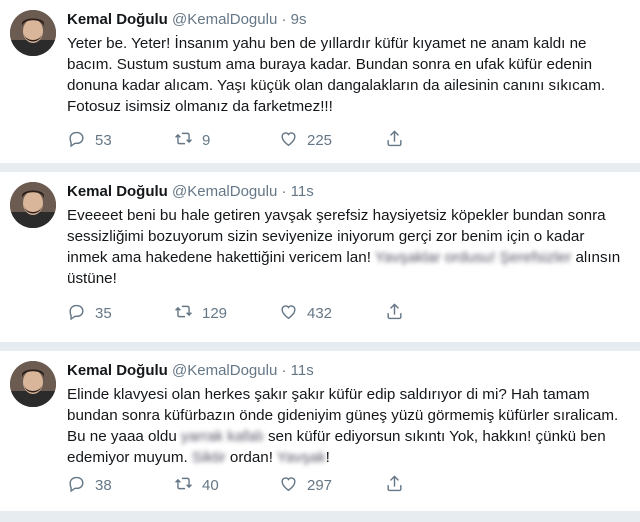  What do you see at coordinates (320, 313) in the screenshot?
I see `like-count: 432` at bounding box center [320, 313].